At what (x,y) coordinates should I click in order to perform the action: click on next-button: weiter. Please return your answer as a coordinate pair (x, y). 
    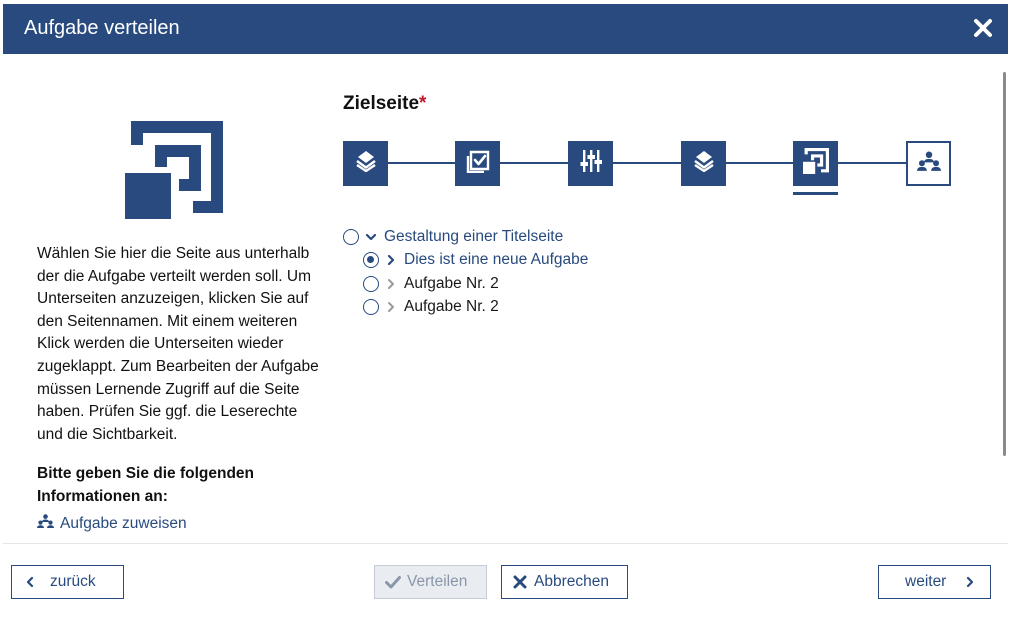
    Looking at the image, I should click on (934, 582).